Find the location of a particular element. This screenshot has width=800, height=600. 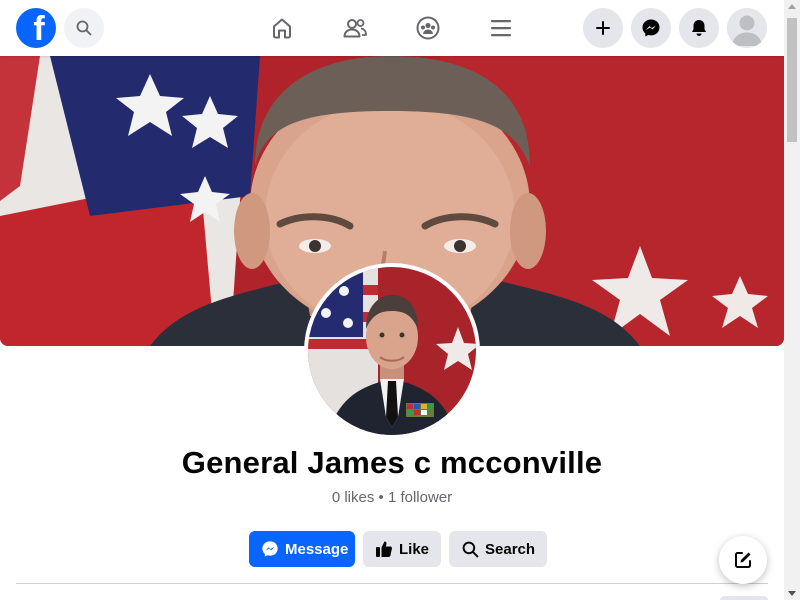

nav-groups is located at coordinates (428, 28).